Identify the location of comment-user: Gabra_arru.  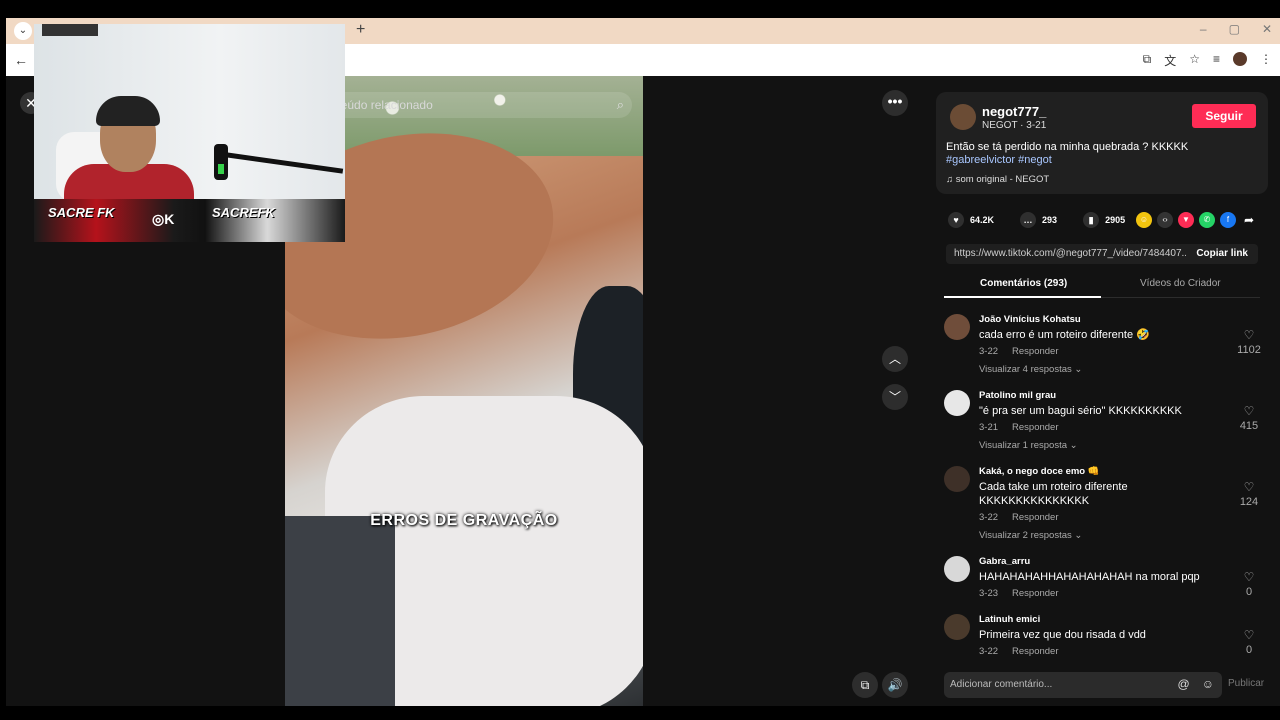
(1004, 561).